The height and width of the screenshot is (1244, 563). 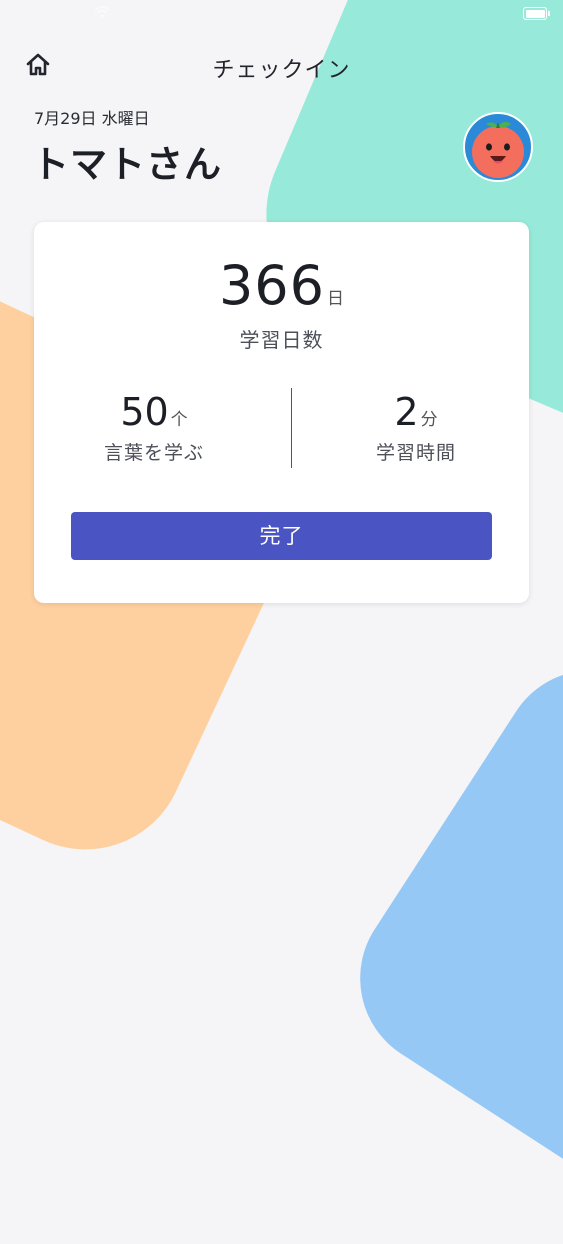 What do you see at coordinates (272, 285) in the screenshot?
I see `total-days-value: 366` at bounding box center [272, 285].